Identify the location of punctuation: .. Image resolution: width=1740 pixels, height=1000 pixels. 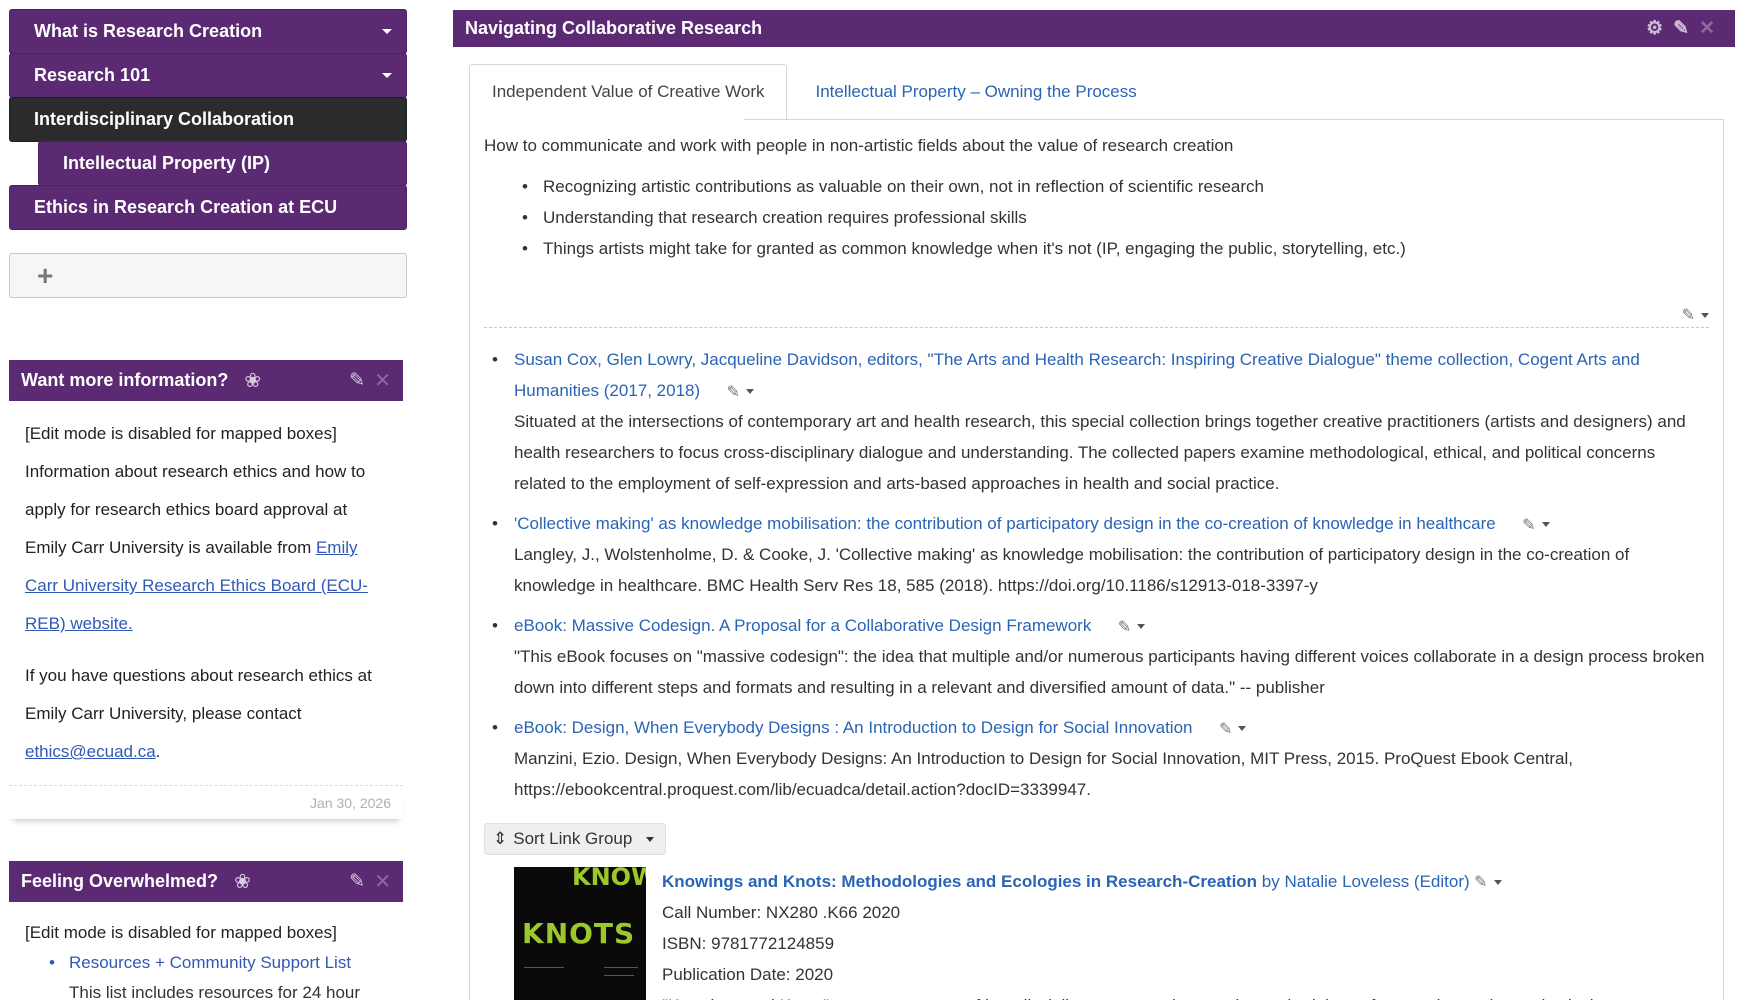
(158, 751).